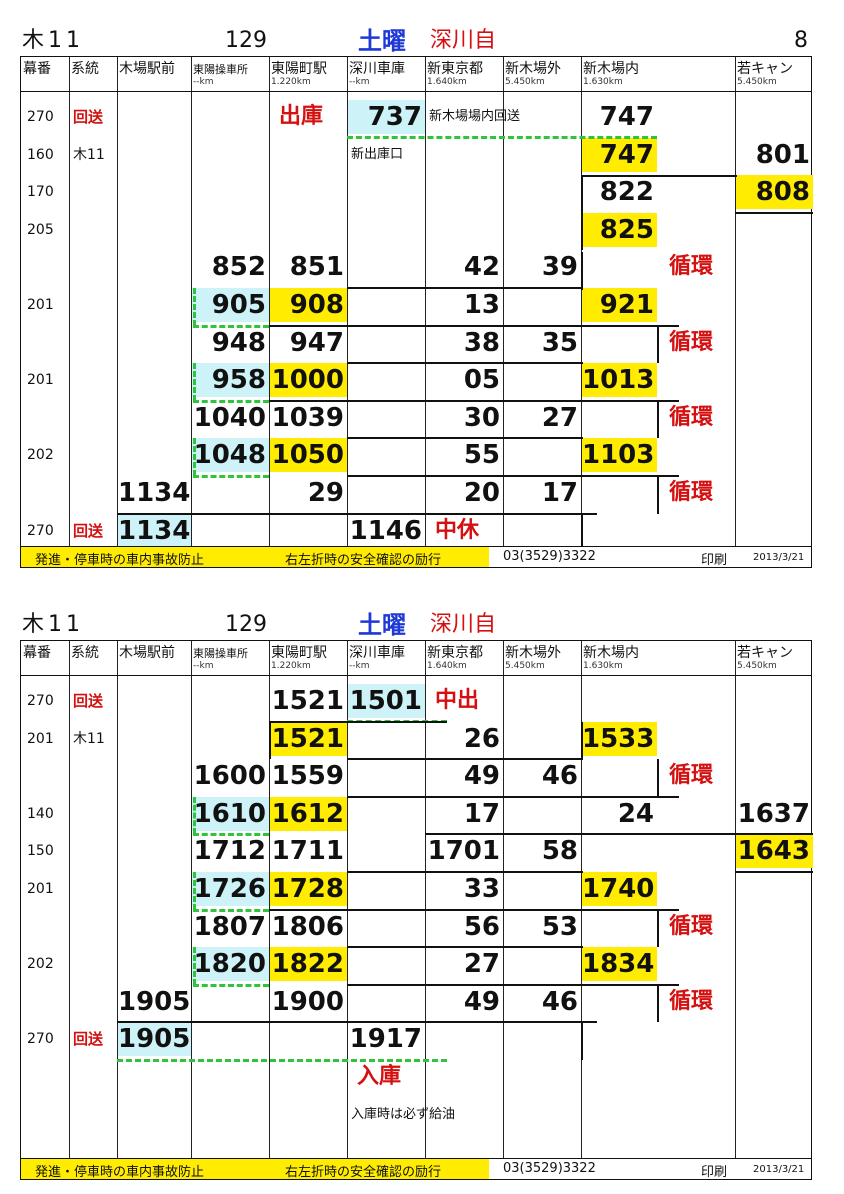 The width and height of the screenshot is (844, 1194). I want to click on column-divider, so click(117, 910).